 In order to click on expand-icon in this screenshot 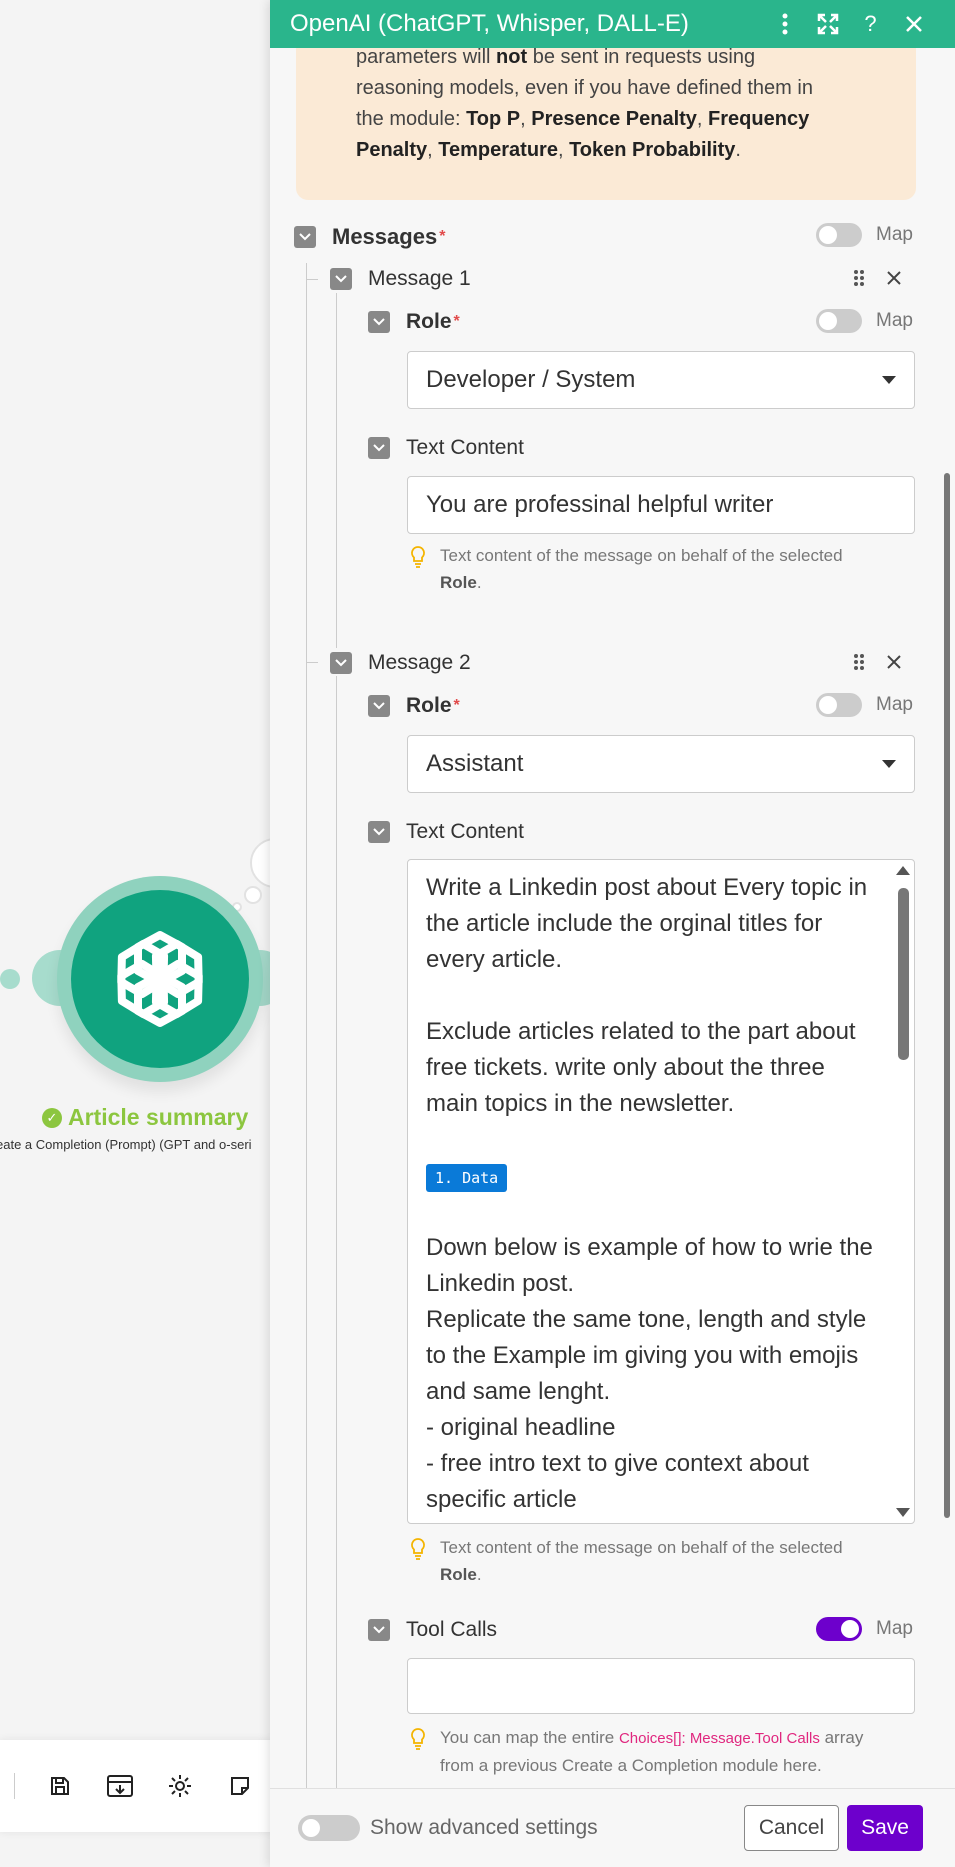, I will do `click(827, 24)`.